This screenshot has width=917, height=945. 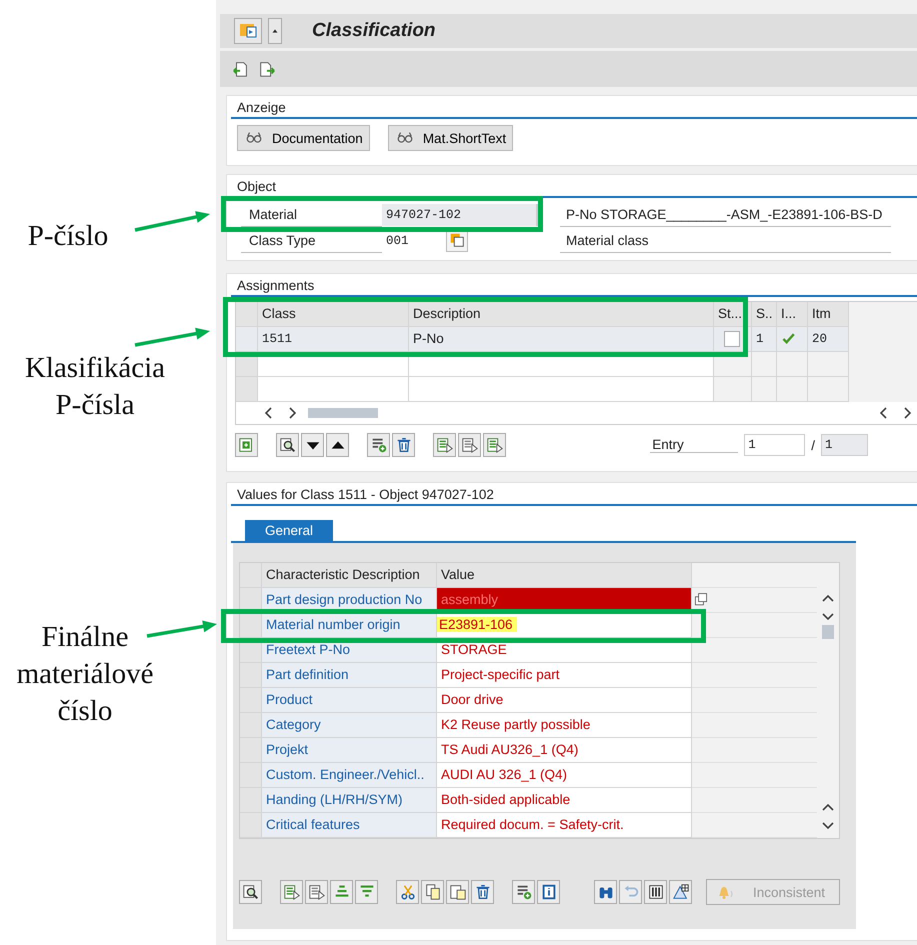 What do you see at coordinates (311, 241) in the screenshot?
I see `field-label: Class Type` at bounding box center [311, 241].